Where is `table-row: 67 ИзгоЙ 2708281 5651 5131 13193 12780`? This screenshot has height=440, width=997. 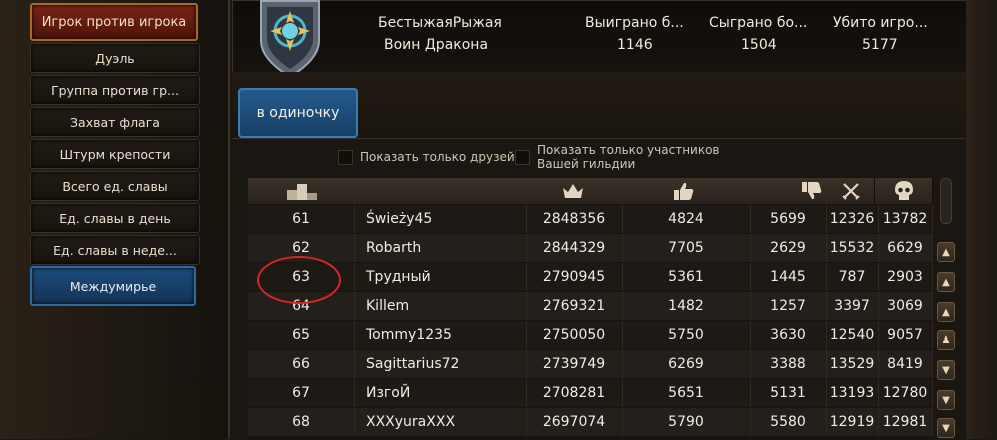 table-row: 67 ИзгоЙ 2708281 5651 5131 13193 12780 is located at coordinates (590, 393).